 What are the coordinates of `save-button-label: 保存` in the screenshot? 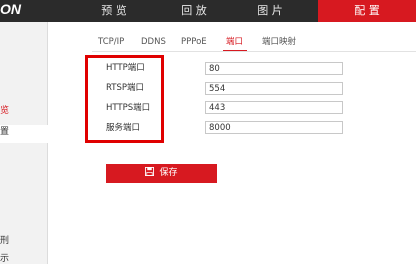 It's located at (168, 173).